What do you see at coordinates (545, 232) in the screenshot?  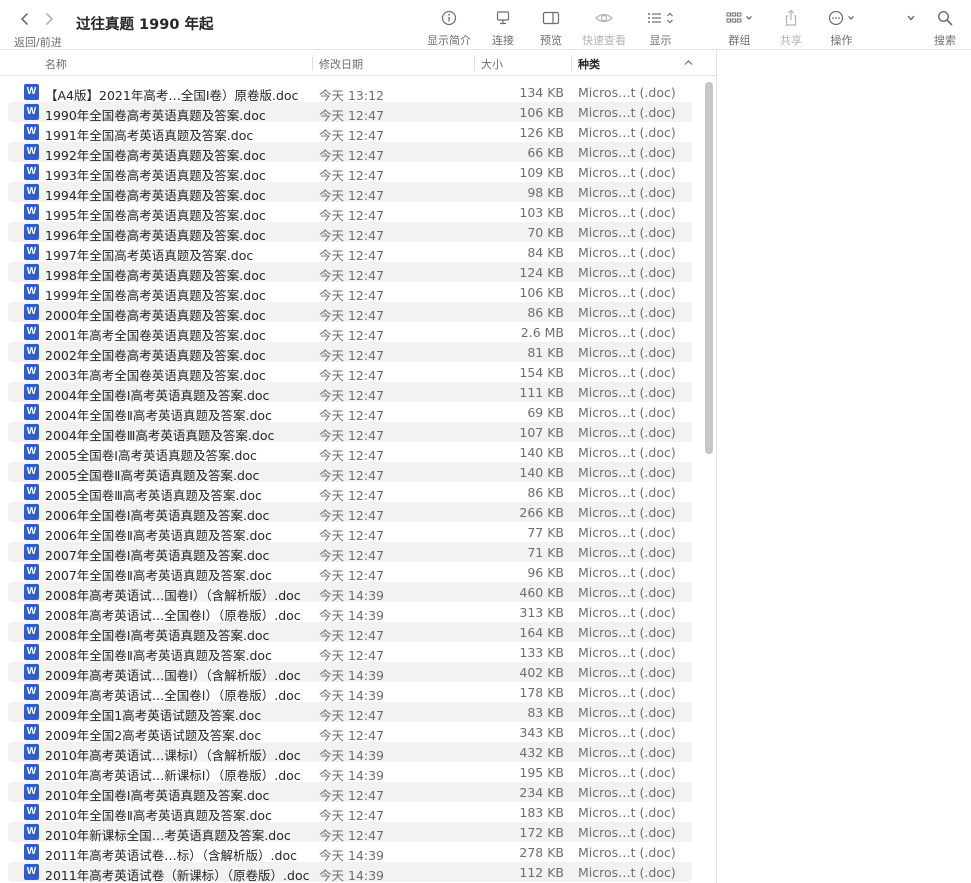 I see `file-size: 70 KB` at bounding box center [545, 232].